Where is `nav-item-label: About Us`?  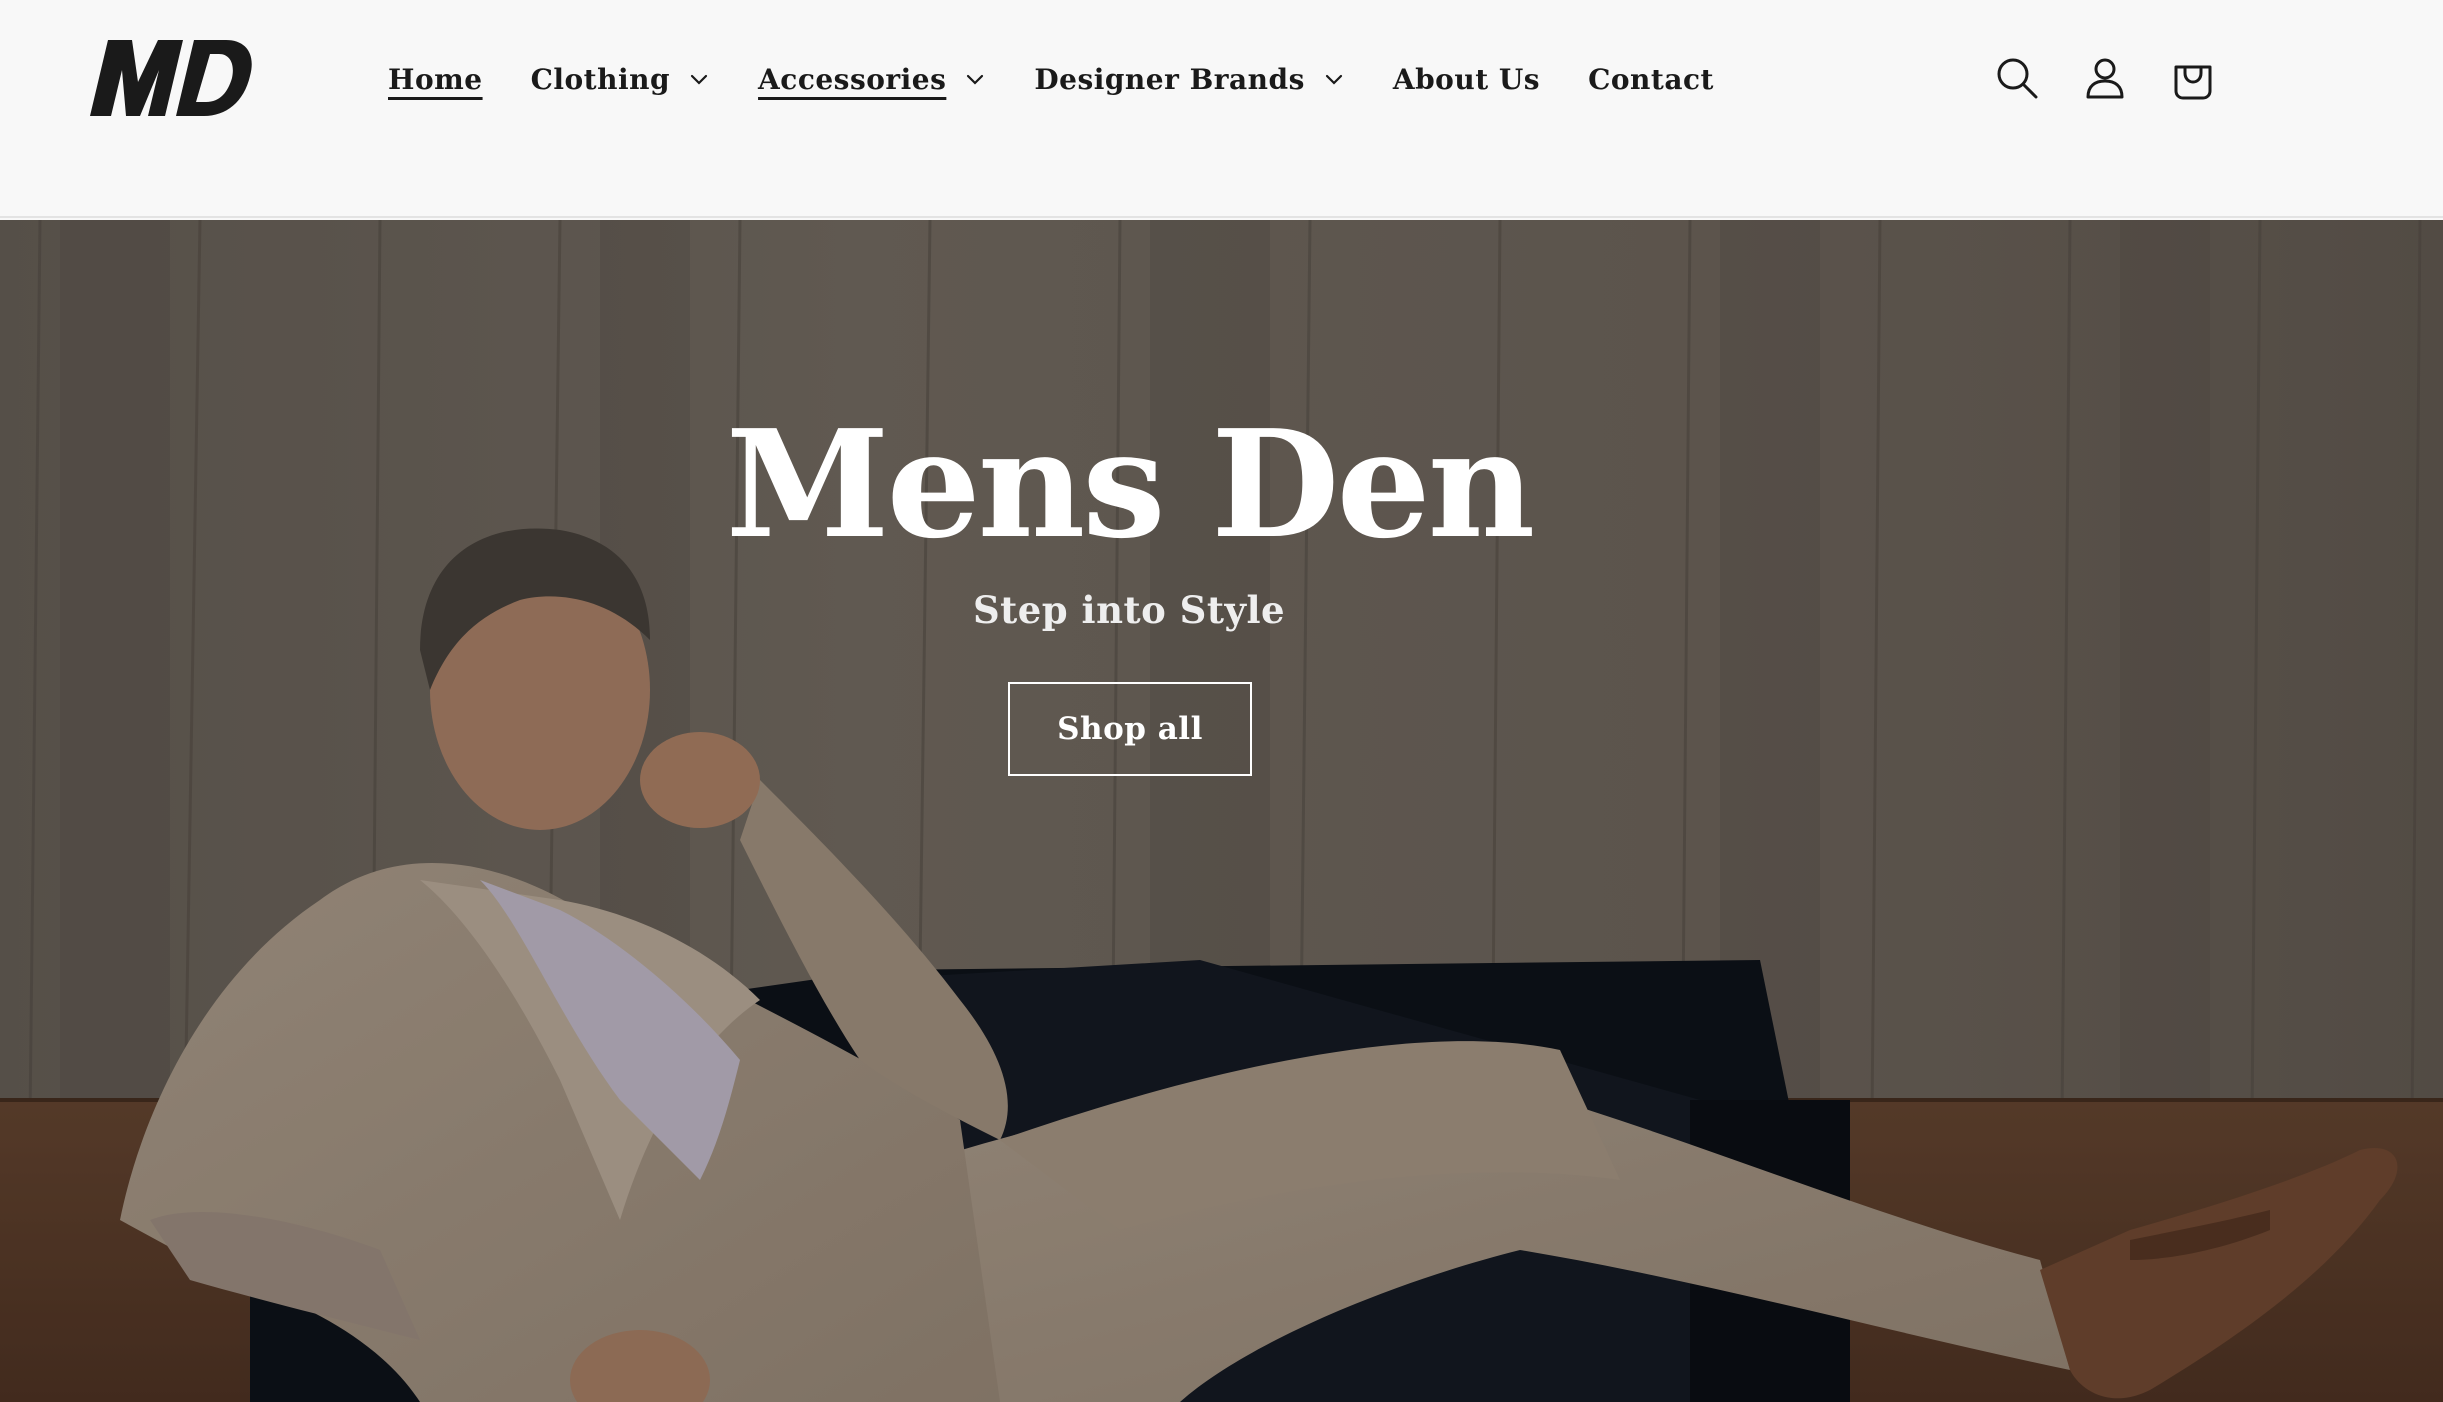 nav-item-label: About Us is located at coordinates (1466, 79).